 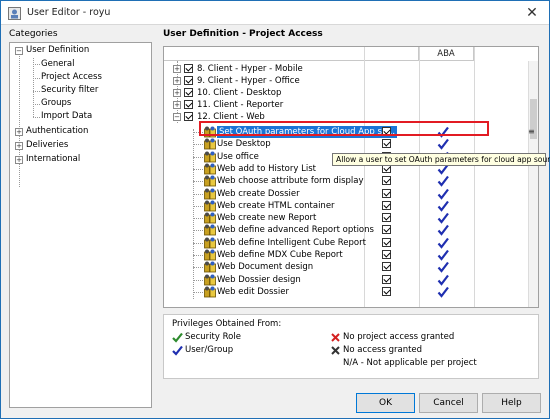 What do you see at coordinates (258, 193) in the screenshot?
I see `privilege-label: Web create Dossier` at bounding box center [258, 193].